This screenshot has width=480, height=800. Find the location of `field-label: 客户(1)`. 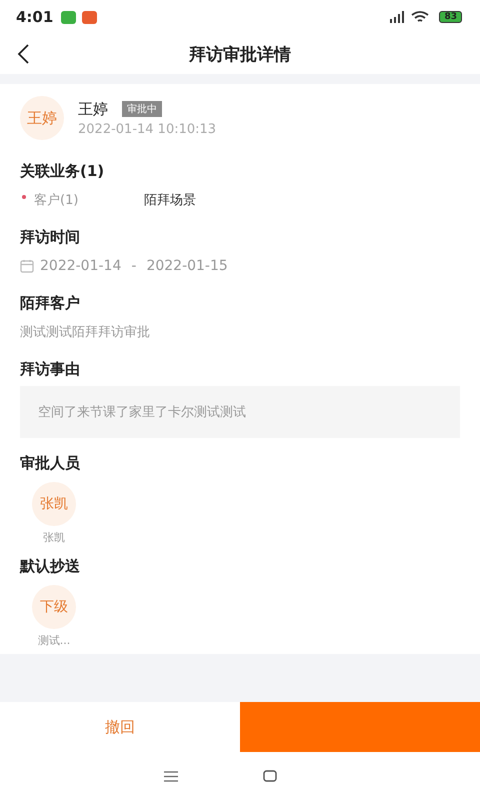

field-label: 客户(1) is located at coordinates (57, 200).